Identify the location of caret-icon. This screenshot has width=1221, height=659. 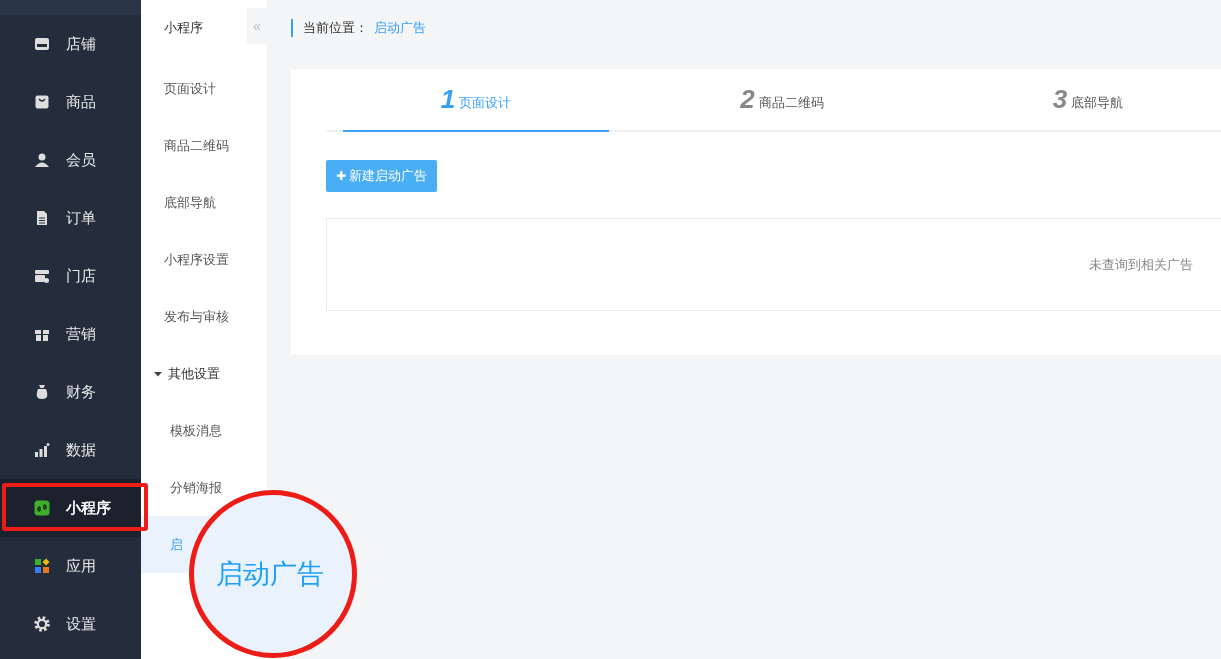
(158, 373).